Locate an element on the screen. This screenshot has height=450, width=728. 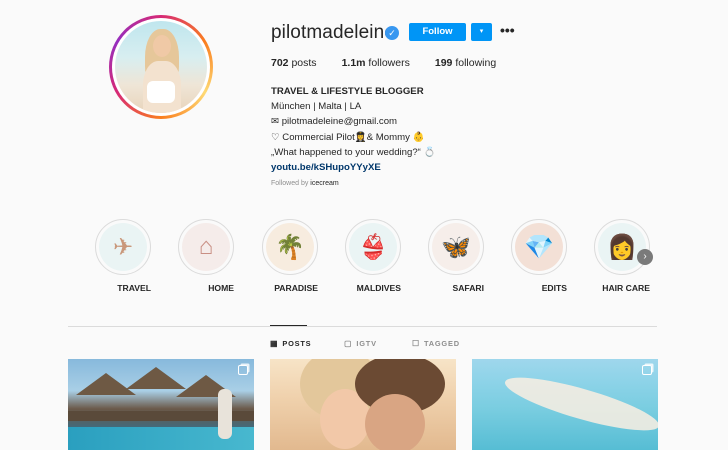
highlight-ring: 👙 is located at coordinates (373, 247).